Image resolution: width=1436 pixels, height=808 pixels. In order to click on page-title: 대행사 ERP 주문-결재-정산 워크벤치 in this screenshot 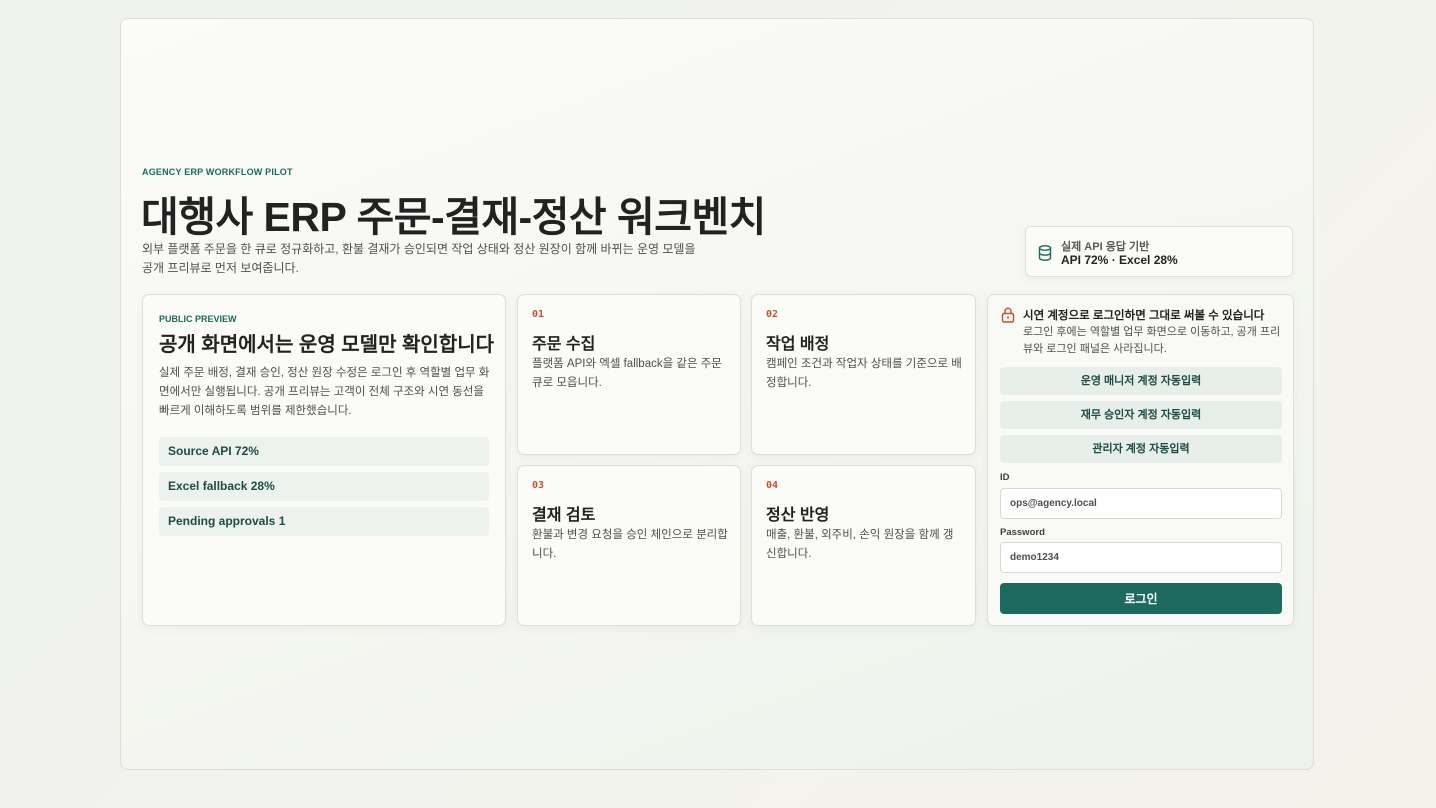, I will do `click(453, 217)`.